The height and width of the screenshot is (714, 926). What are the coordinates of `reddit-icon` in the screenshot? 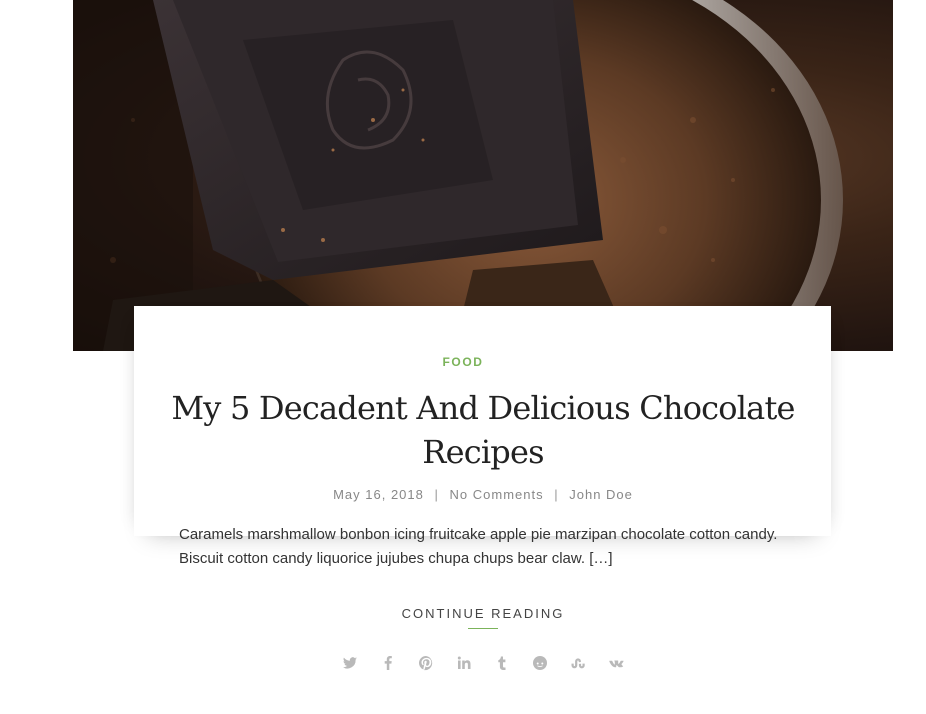 It's located at (540, 663).